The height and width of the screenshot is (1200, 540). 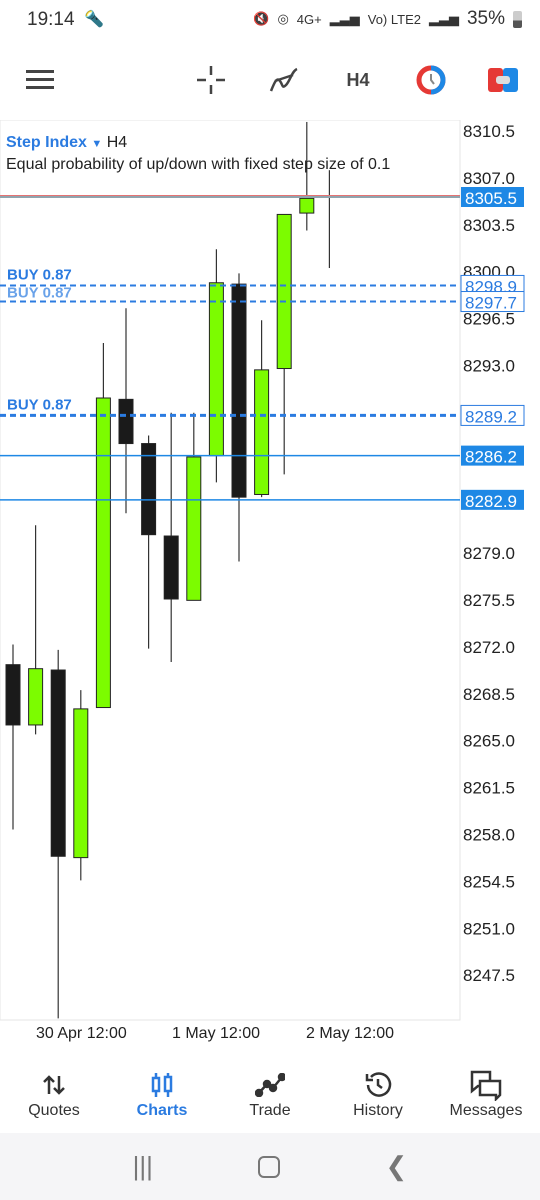 What do you see at coordinates (491, 198) in the screenshot?
I see `price-tag-label: 8305.5` at bounding box center [491, 198].